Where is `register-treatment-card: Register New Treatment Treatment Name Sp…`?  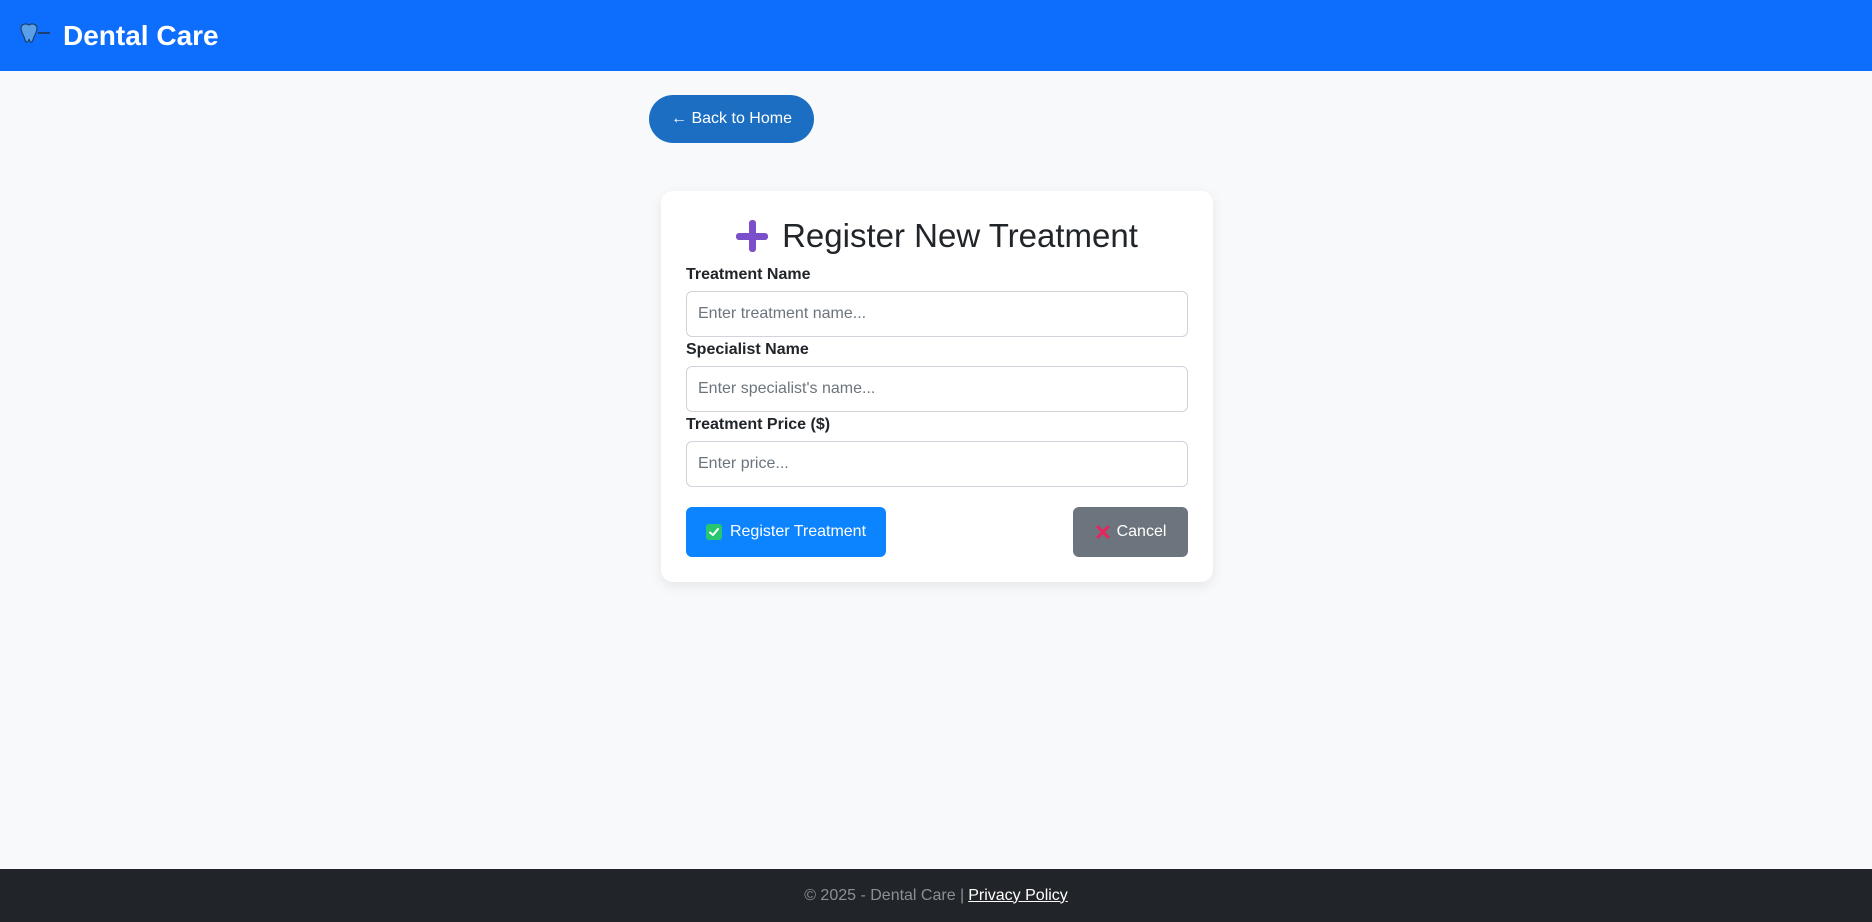
register-treatment-card: Register New Treatment Treatment Name Sp… is located at coordinates (937, 386).